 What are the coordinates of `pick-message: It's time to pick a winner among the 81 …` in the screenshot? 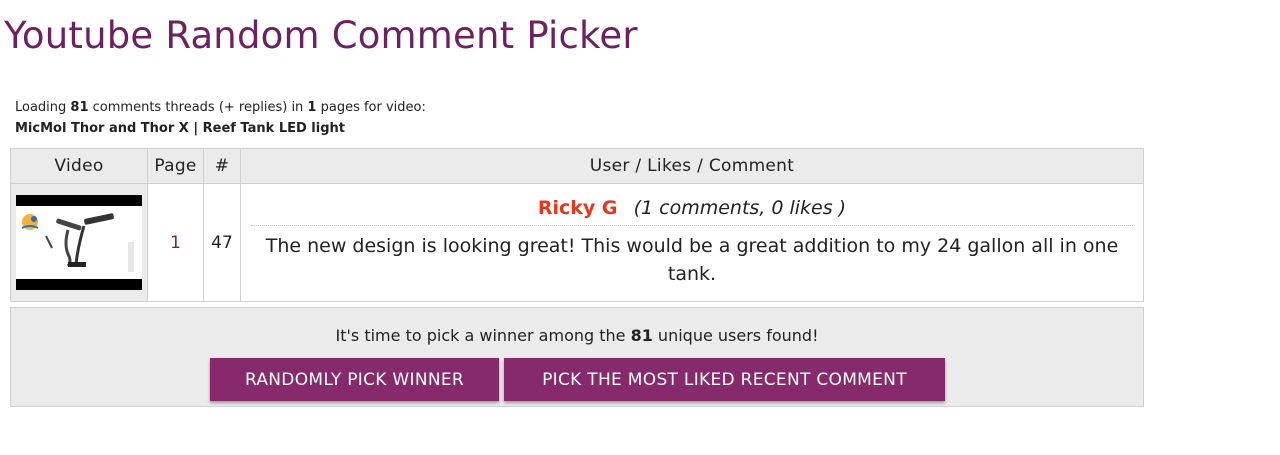 It's located at (577, 335).